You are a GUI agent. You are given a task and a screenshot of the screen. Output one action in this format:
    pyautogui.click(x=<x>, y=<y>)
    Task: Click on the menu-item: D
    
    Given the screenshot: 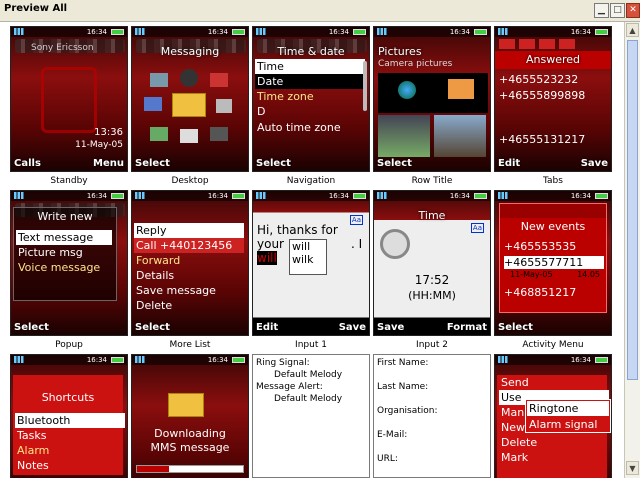 What is the action you would take?
    pyautogui.click(x=261, y=111)
    